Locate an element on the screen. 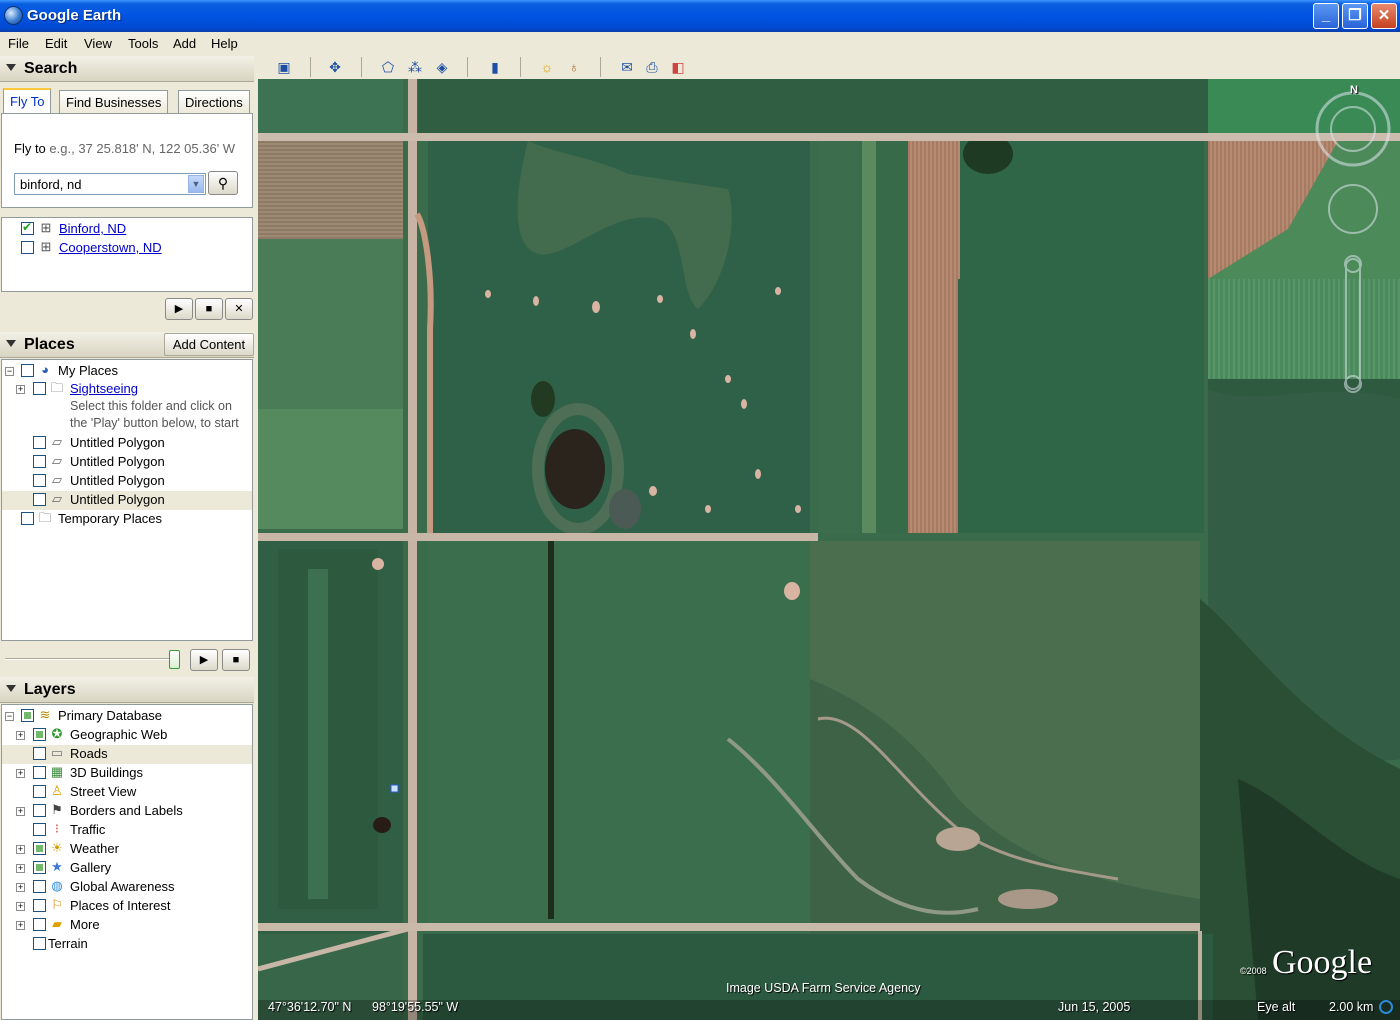 This screenshot has height=1020, width=1400. layer-geographic-web: + ✪ Geographic Web is located at coordinates (127, 735).